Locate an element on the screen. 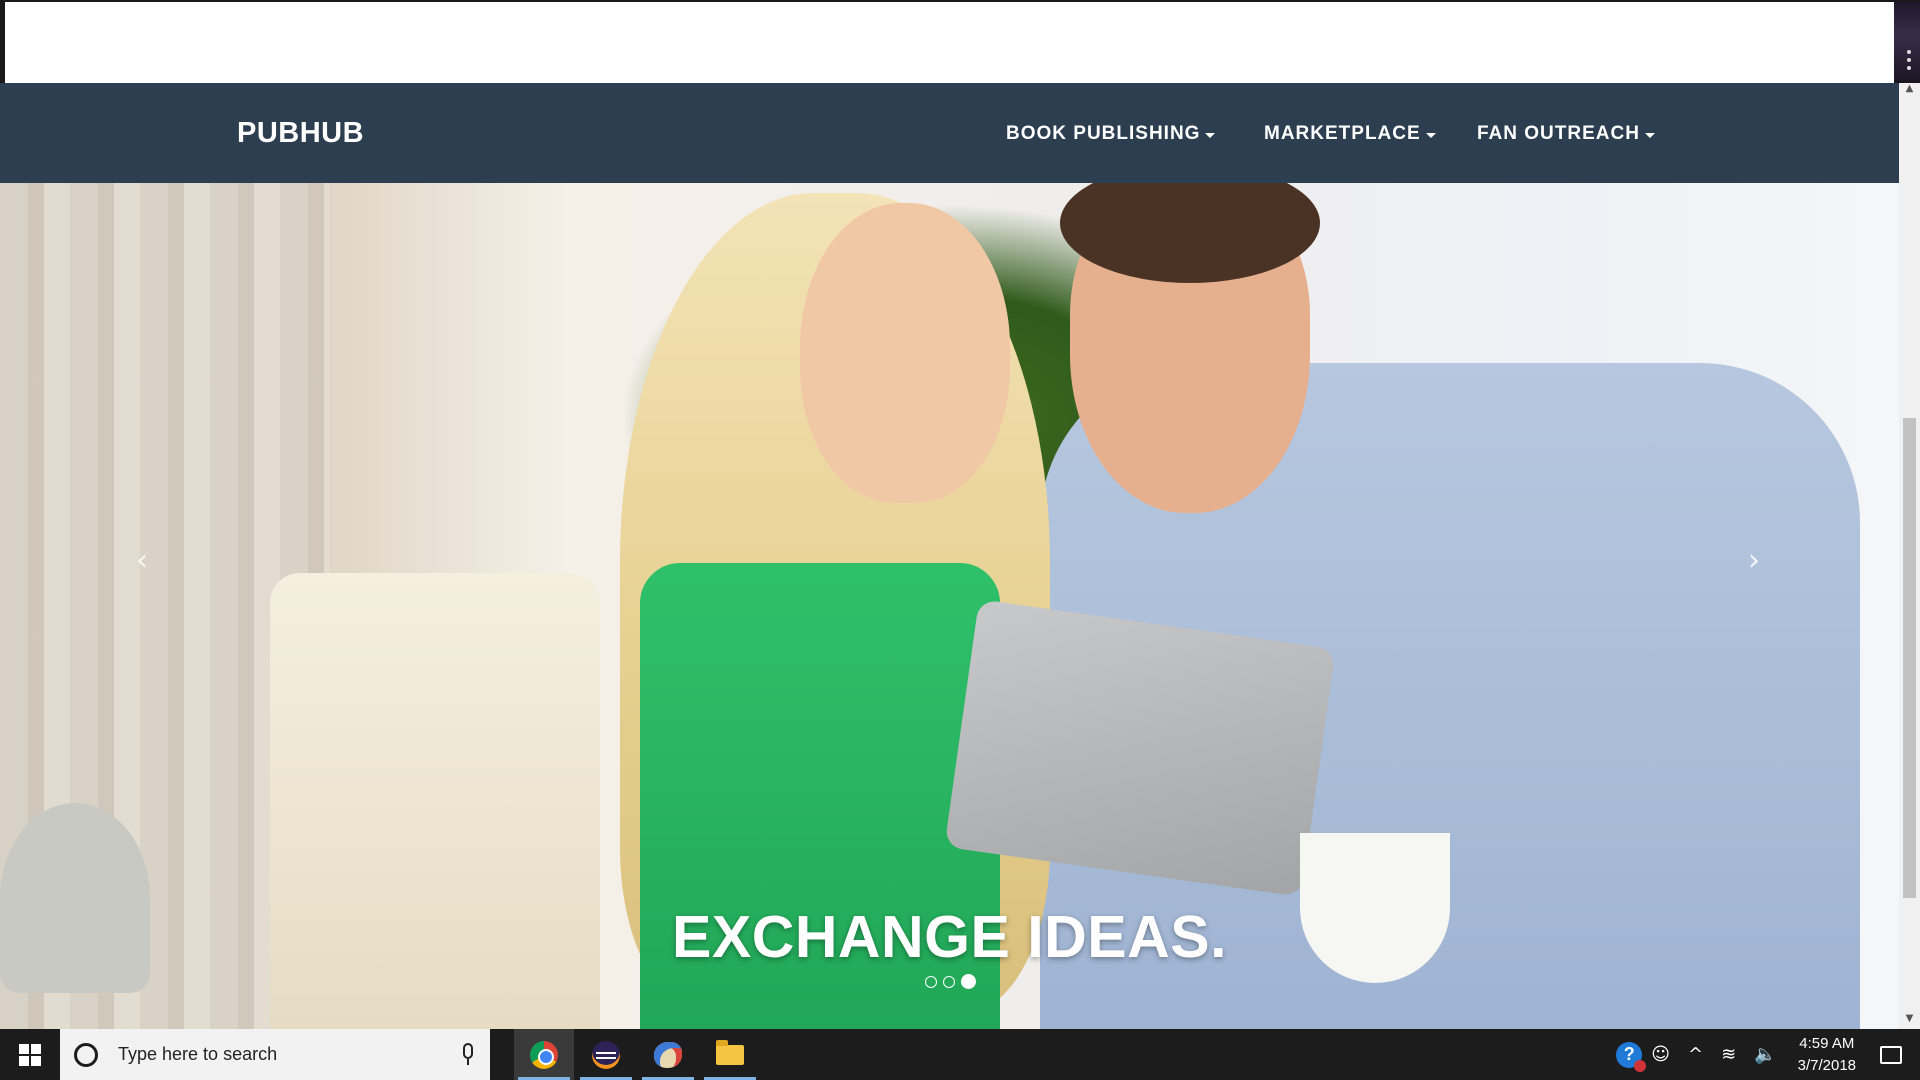  microphone-icon is located at coordinates (468, 1054).